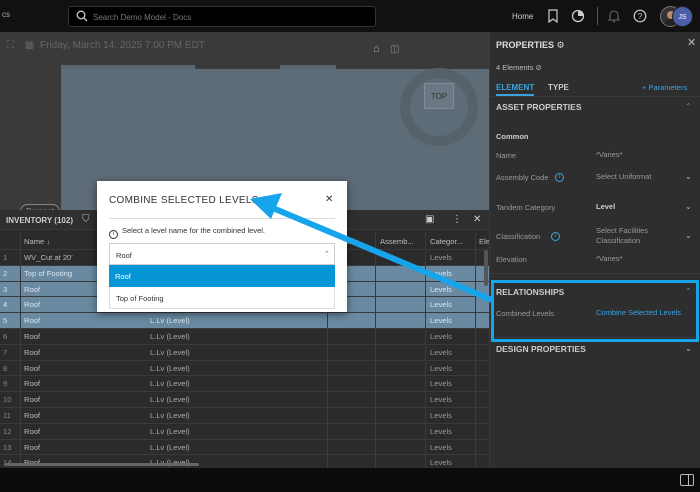 The width and height of the screenshot is (700, 492). What do you see at coordinates (244, 432) in the screenshot?
I see `table-row: 12 Roof L.Lv (Level) Levels` at bounding box center [244, 432].